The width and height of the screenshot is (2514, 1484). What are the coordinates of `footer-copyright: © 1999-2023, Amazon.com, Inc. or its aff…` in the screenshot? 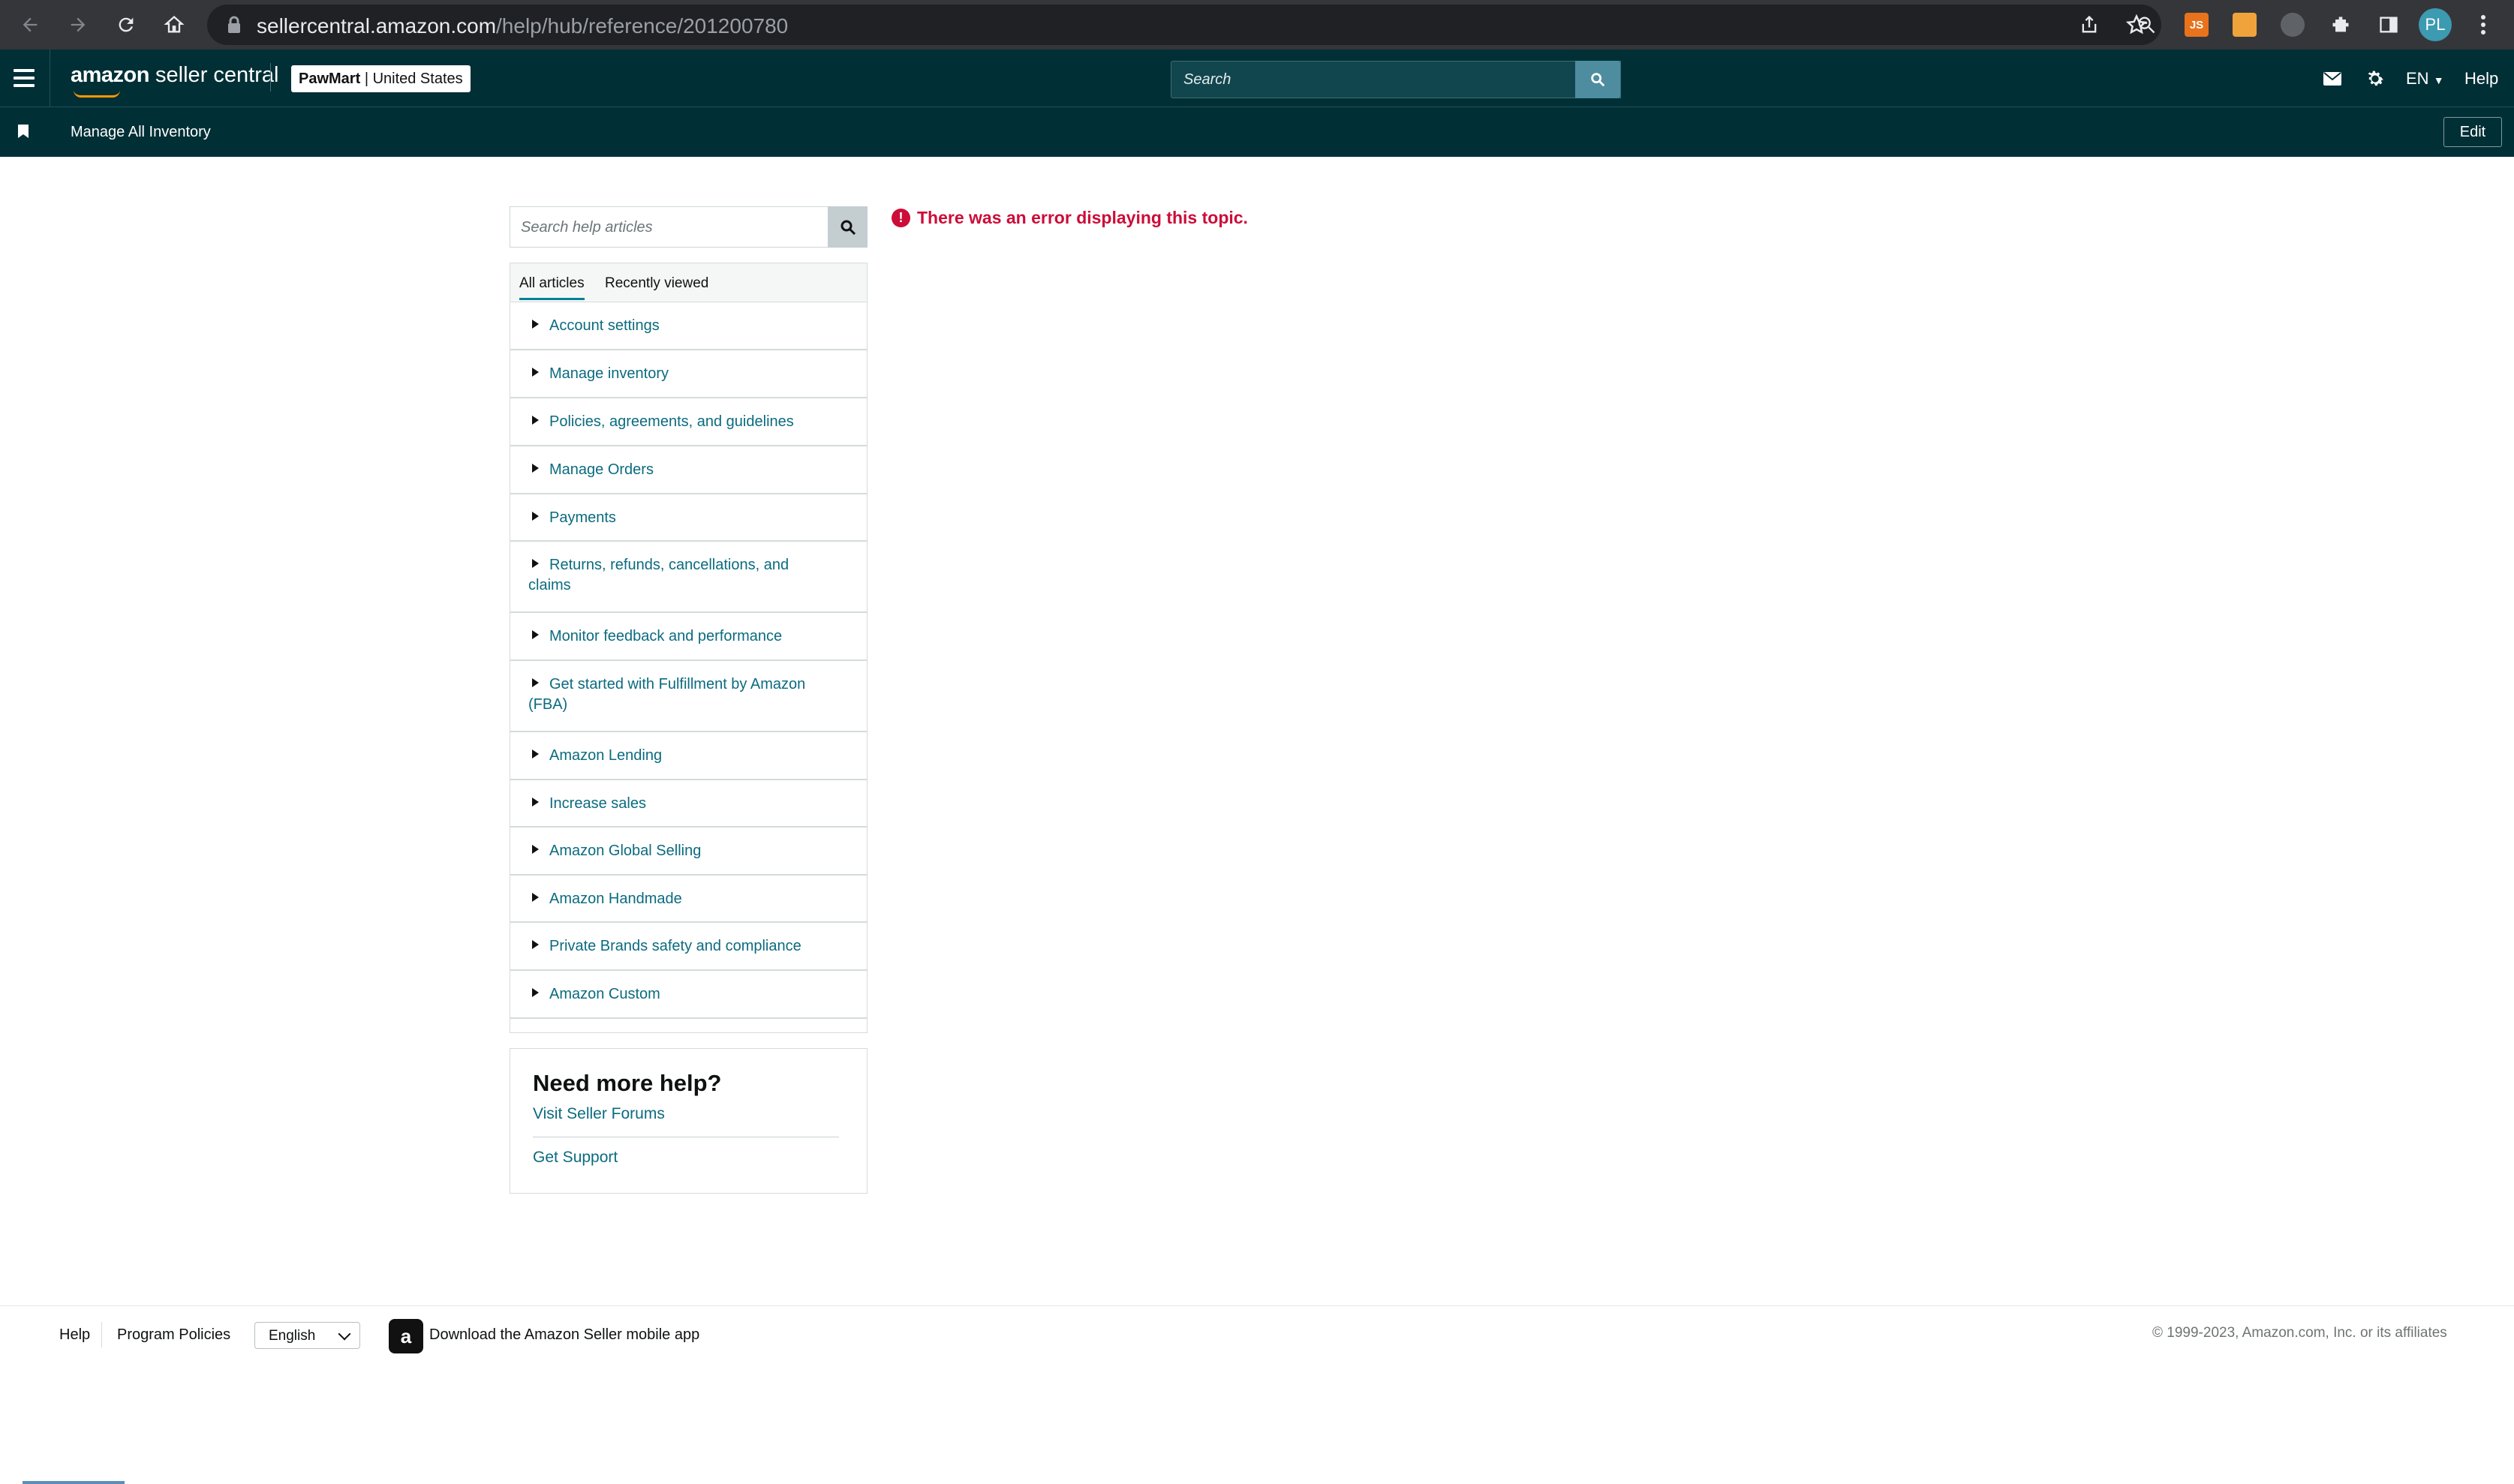 It's located at (2299, 1333).